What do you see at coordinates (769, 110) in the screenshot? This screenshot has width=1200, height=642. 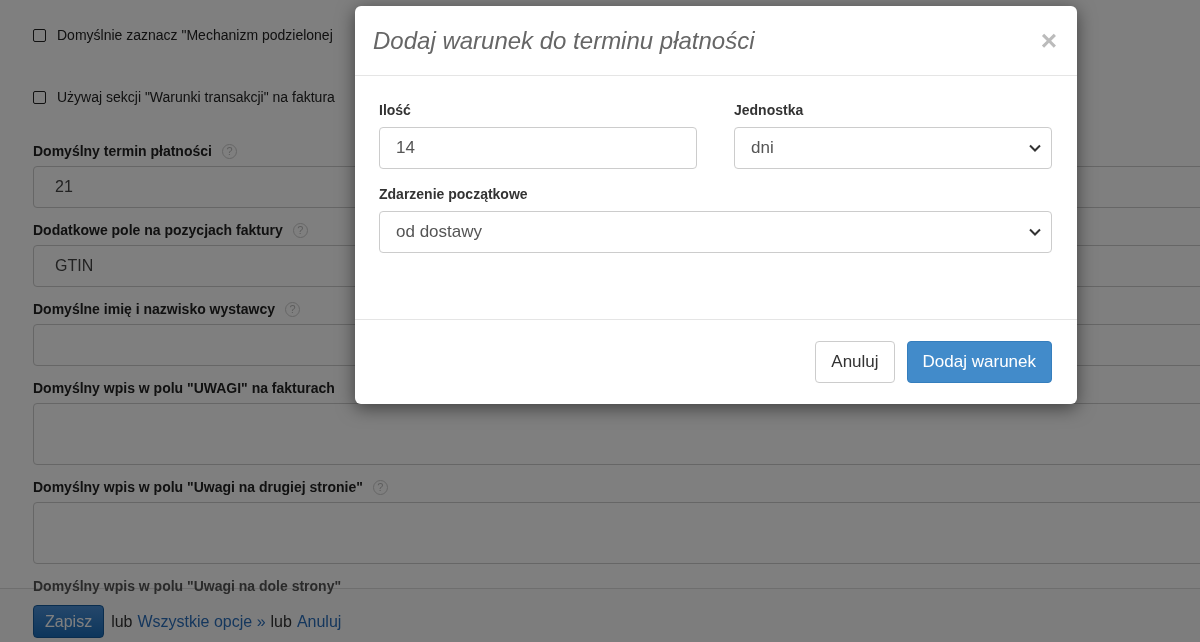 I see `field-label: Jednostka` at bounding box center [769, 110].